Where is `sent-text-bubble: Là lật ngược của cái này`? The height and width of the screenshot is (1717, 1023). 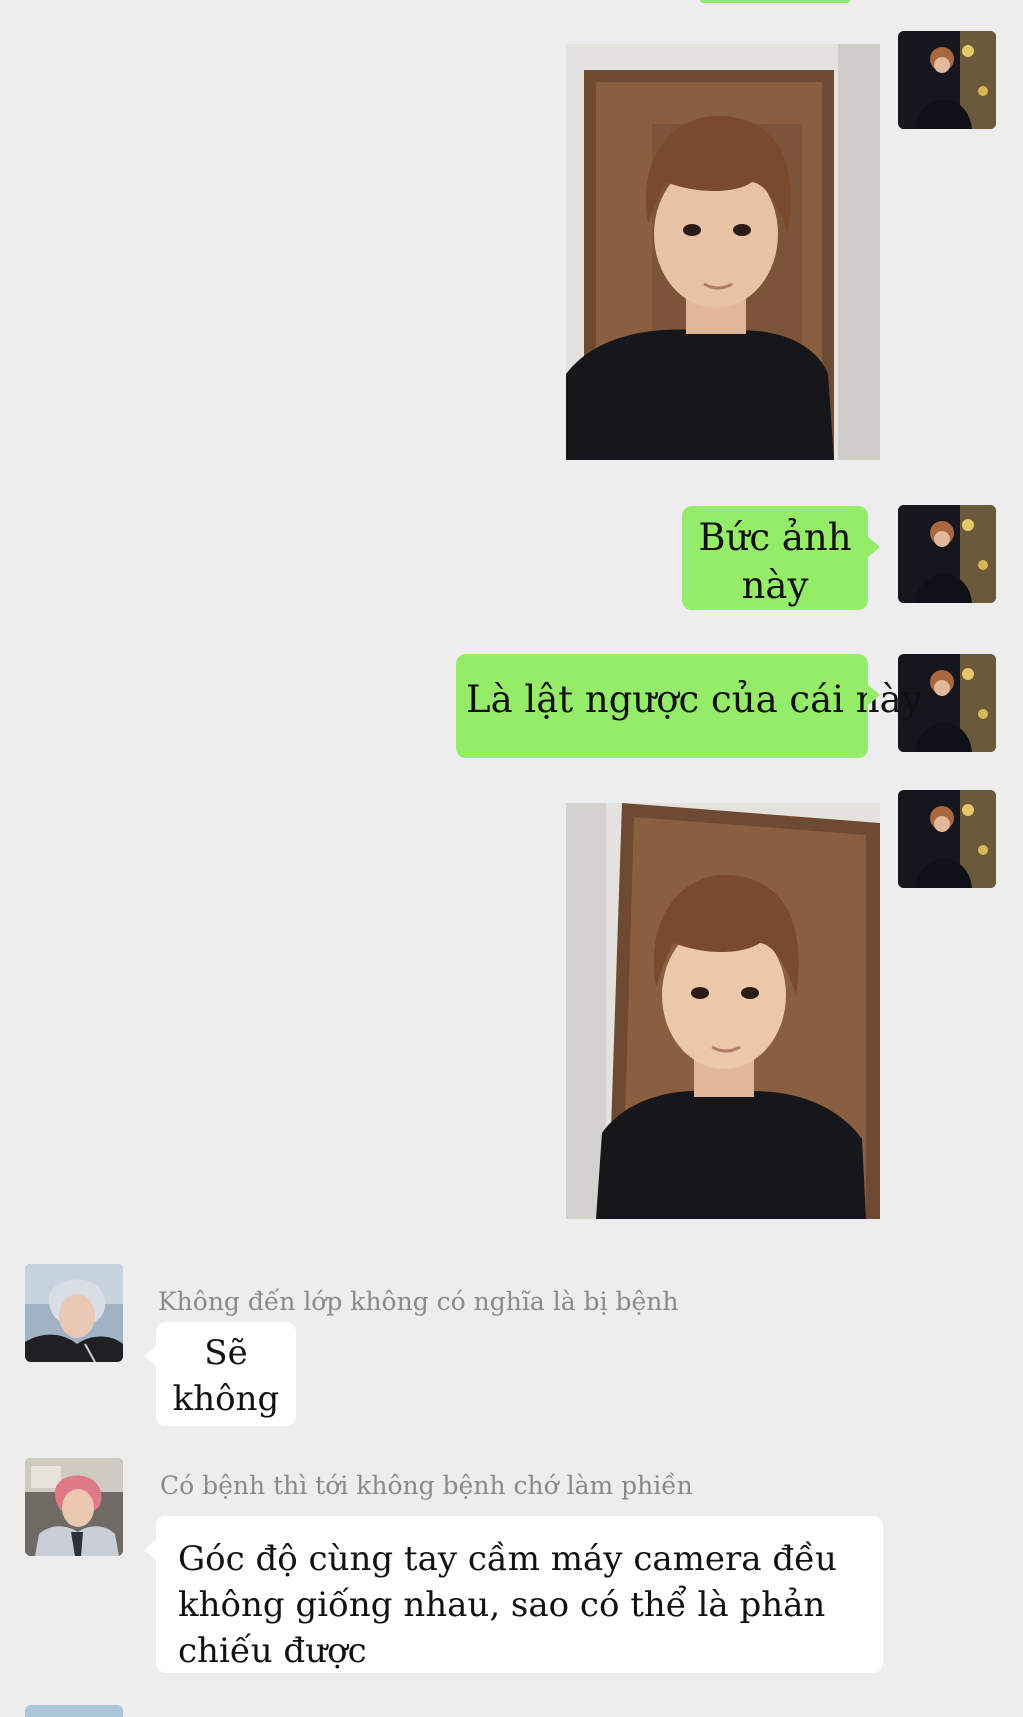
sent-text-bubble: Là lật ngược của cái này is located at coordinates (689, 706).